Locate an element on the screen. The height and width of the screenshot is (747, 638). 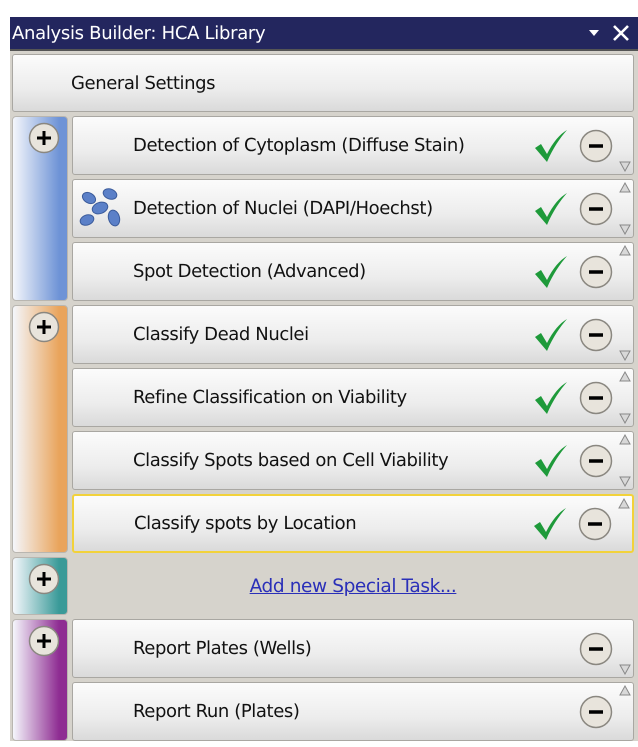
general-settings-button: General Settings is located at coordinates (323, 83).